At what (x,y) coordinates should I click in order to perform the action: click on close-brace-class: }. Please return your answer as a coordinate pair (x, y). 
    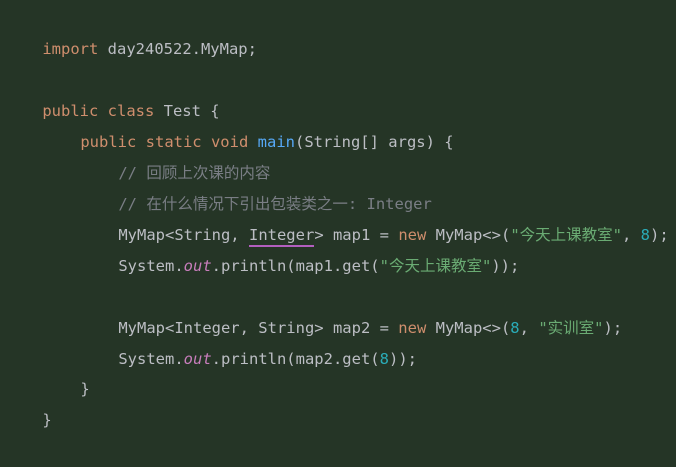
    Looking at the image, I should click on (47, 420).